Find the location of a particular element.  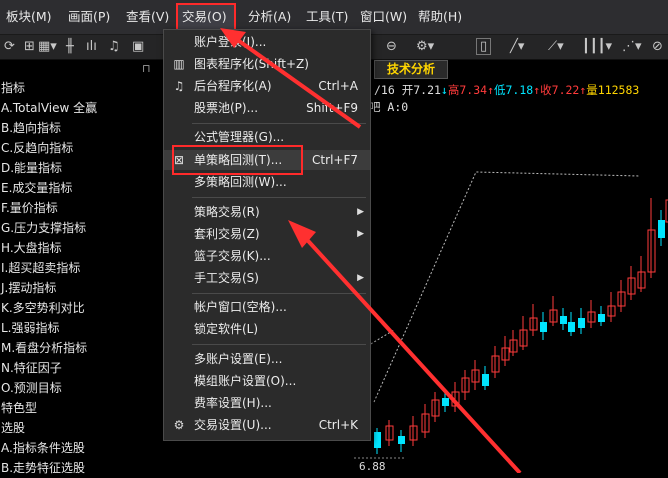

indicator-trend: B.趋向指标 is located at coordinates (82, 128).